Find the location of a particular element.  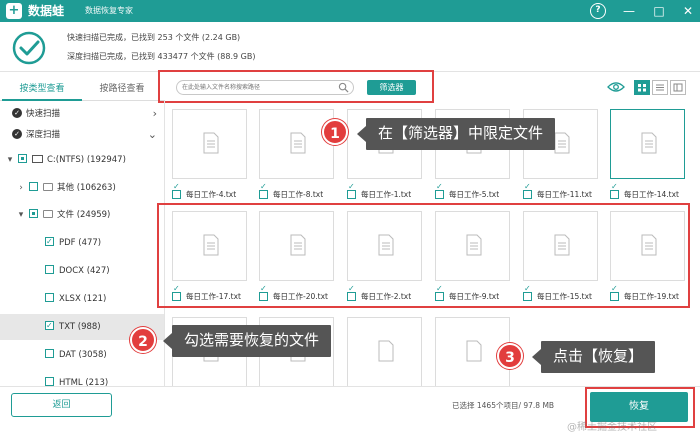

callout-step-2: 勾选需要恢复的文件 is located at coordinates (247, 341).